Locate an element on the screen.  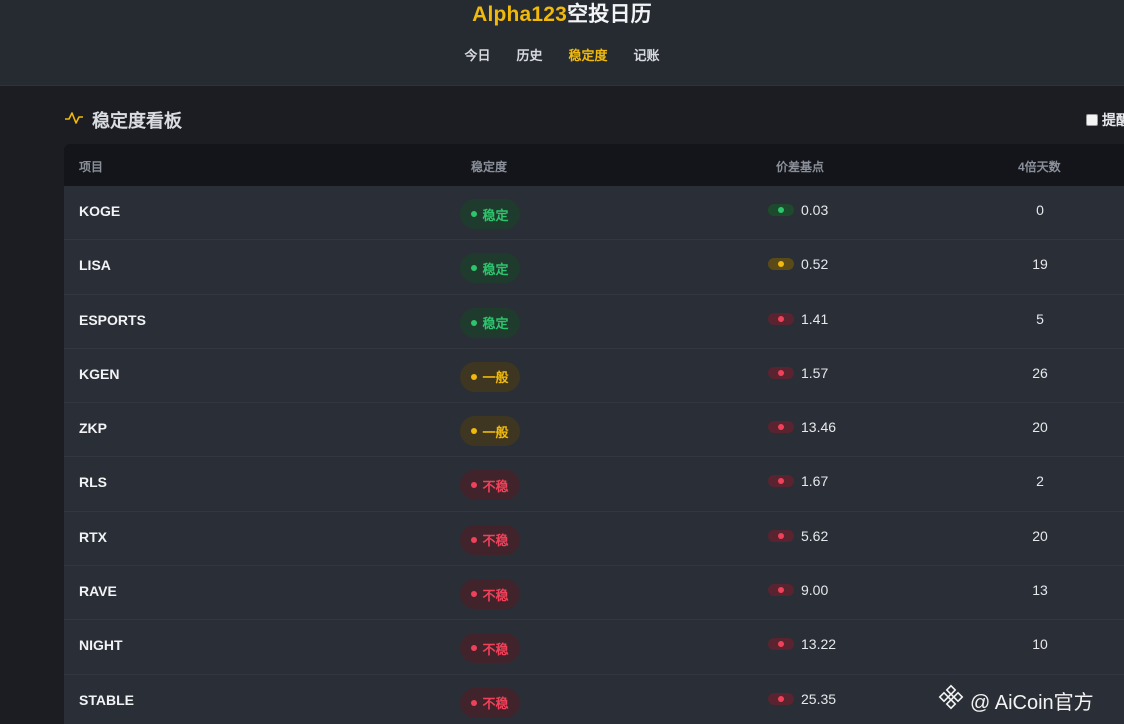
column-header-4x-days: 4倍天数 is located at coordinates (1039, 167).